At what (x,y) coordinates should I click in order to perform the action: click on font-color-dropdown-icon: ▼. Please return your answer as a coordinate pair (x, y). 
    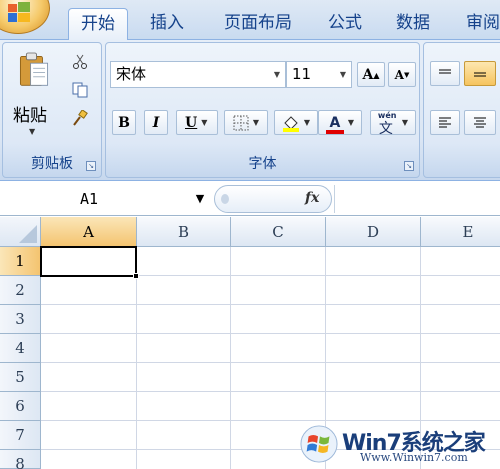
    Looking at the image, I should click on (351, 122).